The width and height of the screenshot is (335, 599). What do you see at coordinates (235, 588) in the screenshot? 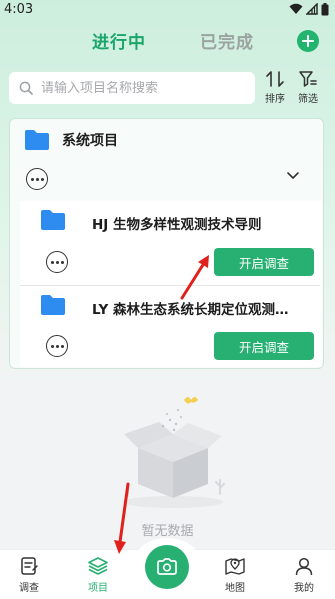
I see `tabbar-label: 地图` at bounding box center [235, 588].